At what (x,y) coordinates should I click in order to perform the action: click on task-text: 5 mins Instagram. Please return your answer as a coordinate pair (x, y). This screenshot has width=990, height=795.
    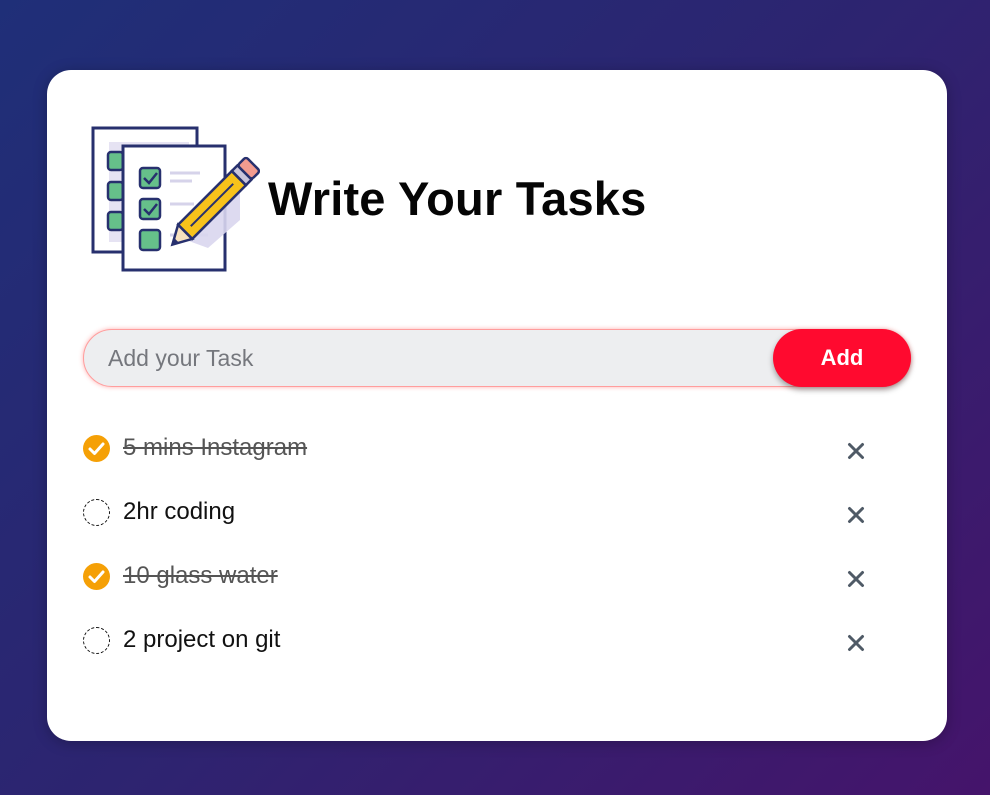
    Looking at the image, I should click on (215, 447).